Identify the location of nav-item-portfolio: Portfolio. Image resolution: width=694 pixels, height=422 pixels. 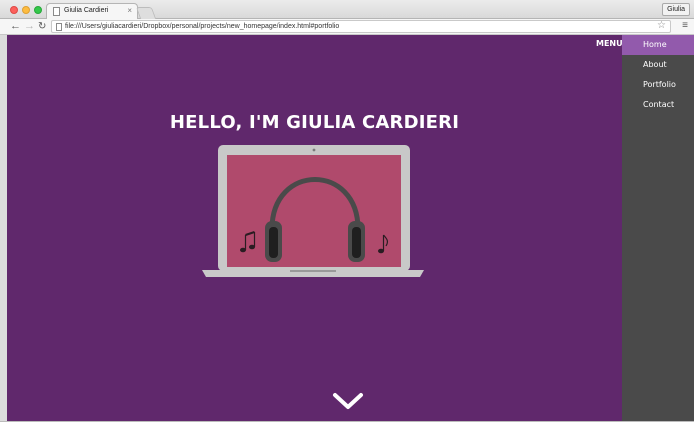
(658, 85).